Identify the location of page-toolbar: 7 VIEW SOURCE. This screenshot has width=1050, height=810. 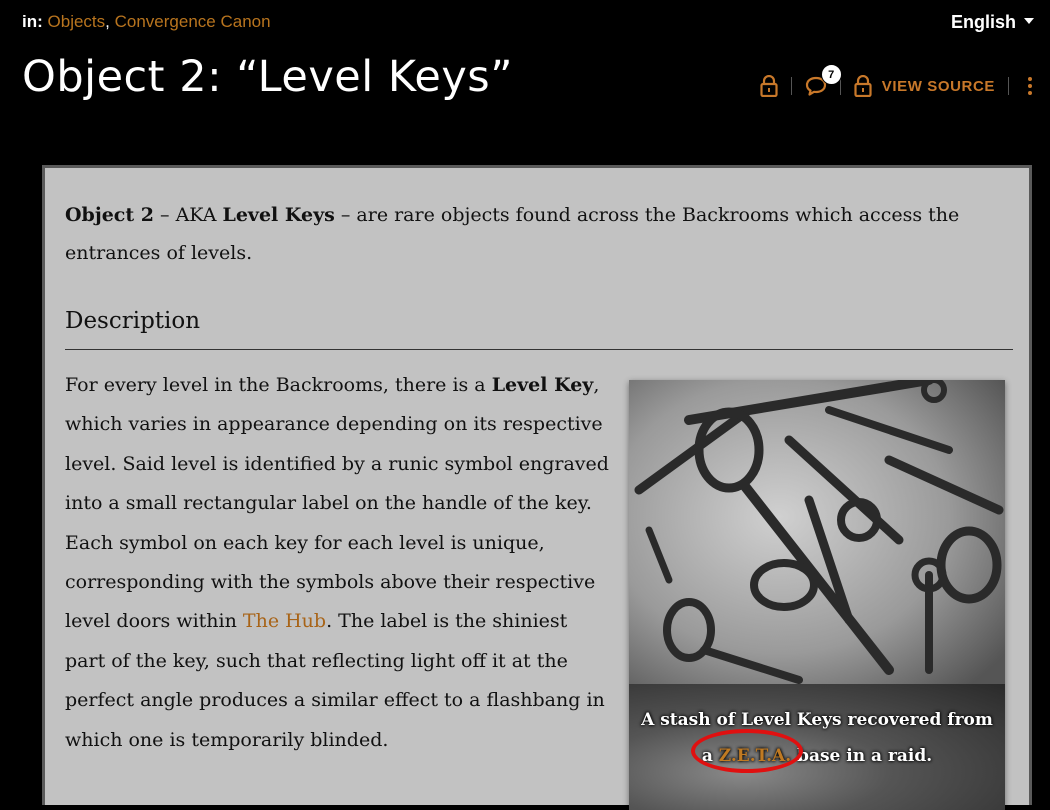
(899, 86).